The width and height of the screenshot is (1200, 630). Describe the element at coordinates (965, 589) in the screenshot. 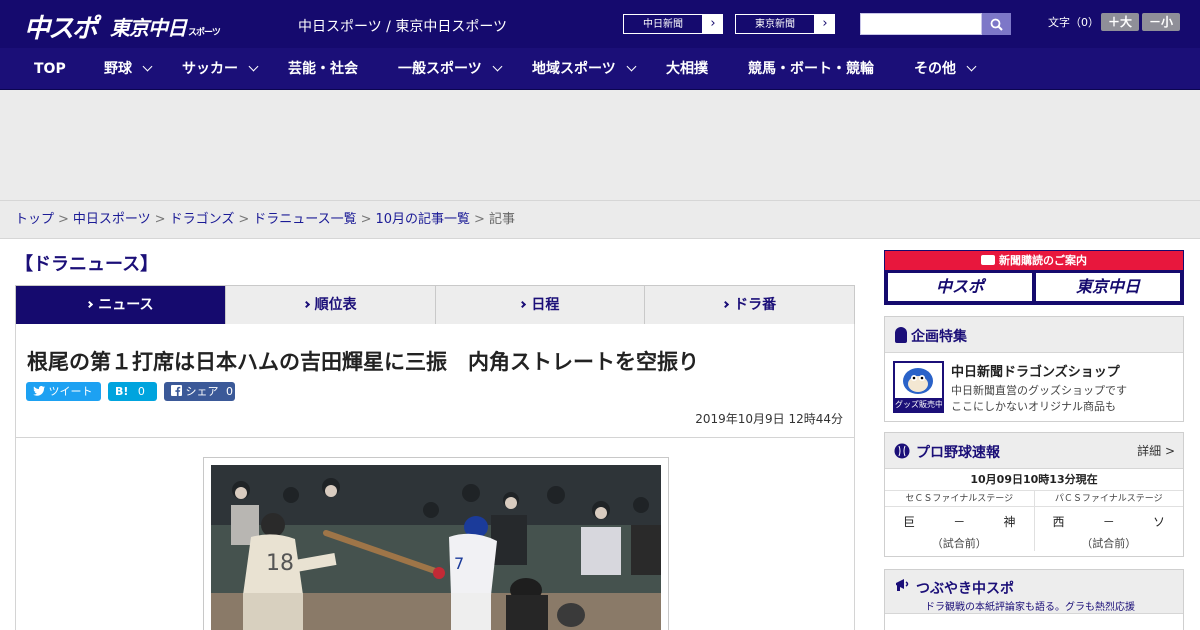

I see `tweets-panel-title: つぶやき中スポ` at that location.